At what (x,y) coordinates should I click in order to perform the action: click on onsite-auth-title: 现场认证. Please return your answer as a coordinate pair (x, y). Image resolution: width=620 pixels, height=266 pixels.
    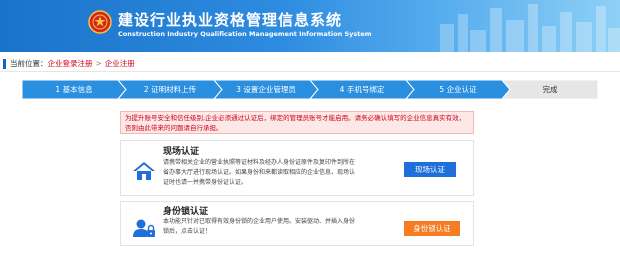
    Looking at the image, I should click on (181, 152).